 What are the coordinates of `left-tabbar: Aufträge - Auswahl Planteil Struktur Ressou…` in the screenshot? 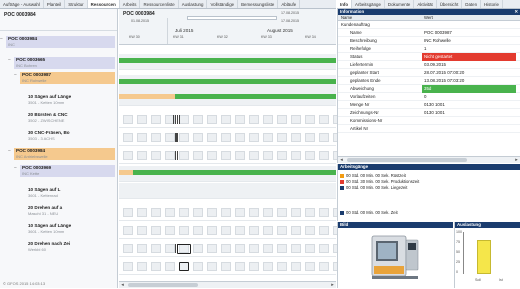 It's located at (168, 4).